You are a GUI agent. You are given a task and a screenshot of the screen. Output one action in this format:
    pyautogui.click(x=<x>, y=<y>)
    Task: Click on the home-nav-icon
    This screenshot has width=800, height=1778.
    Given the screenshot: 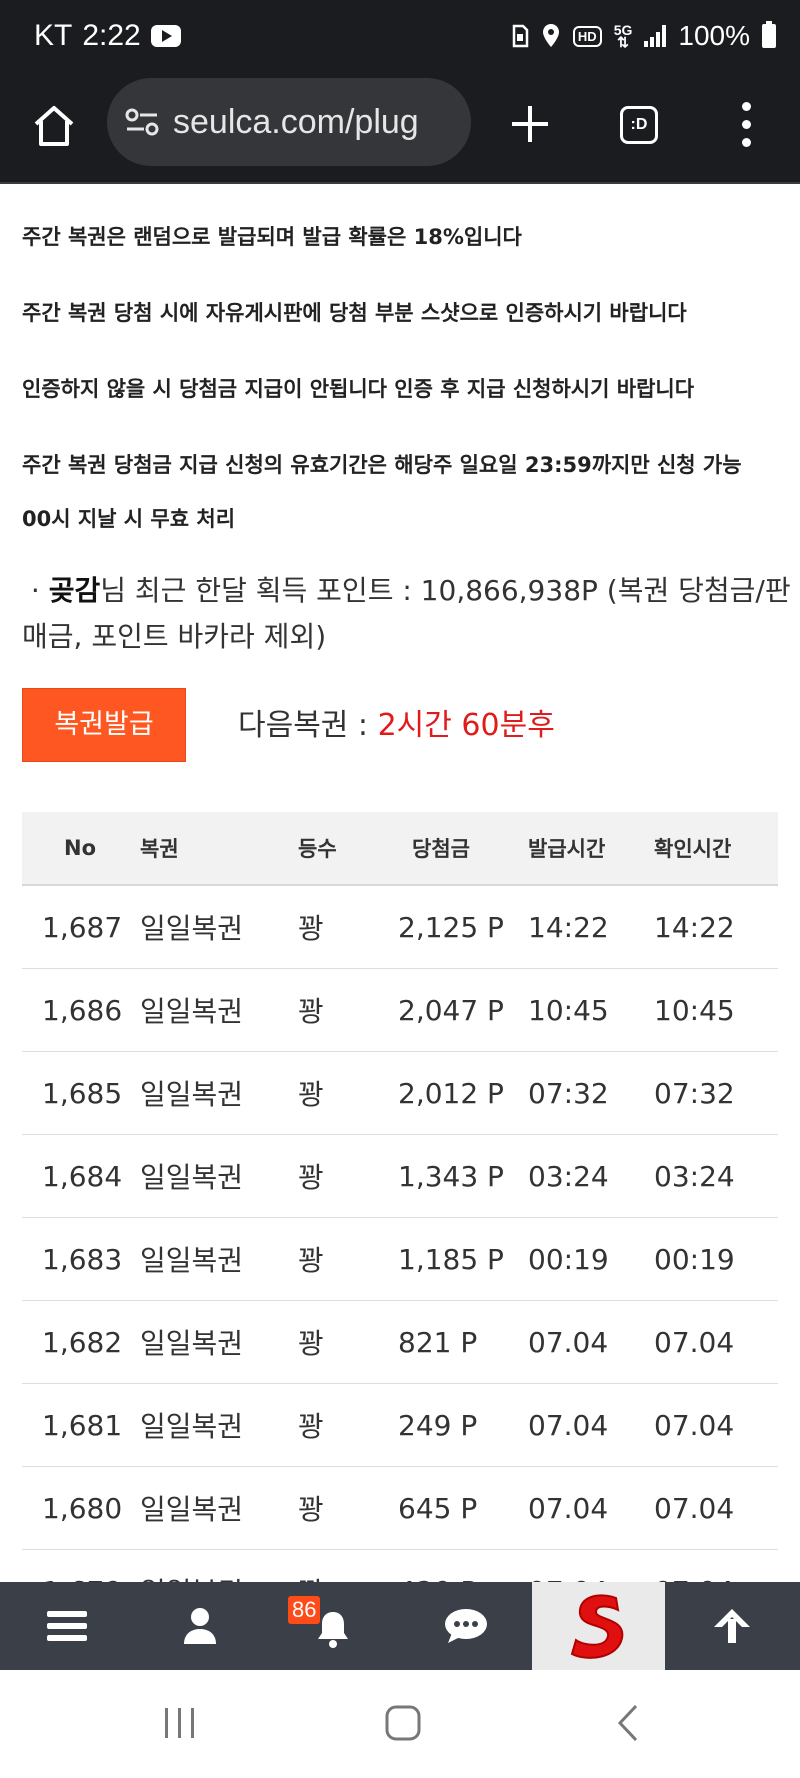 What is the action you would take?
    pyautogui.click(x=403, y=1723)
    